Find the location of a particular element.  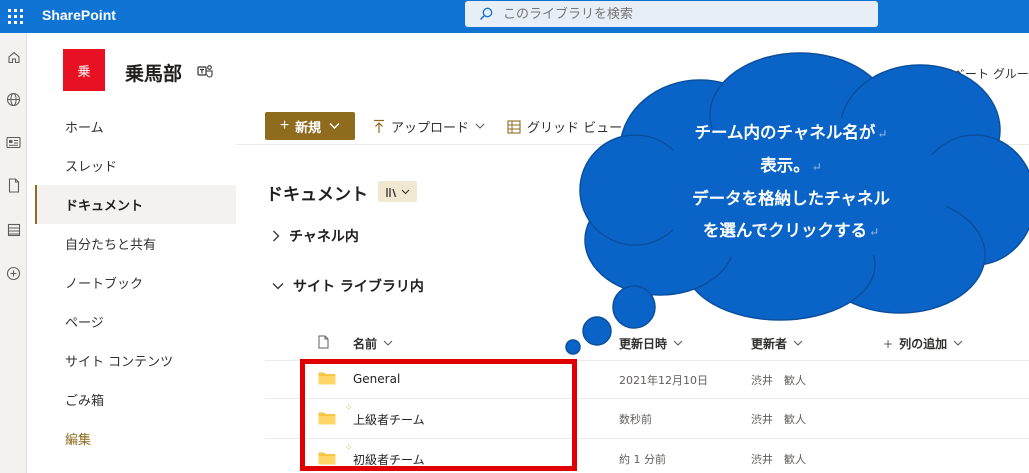

library-title: ドキュメント is located at coordinates (317, 195).